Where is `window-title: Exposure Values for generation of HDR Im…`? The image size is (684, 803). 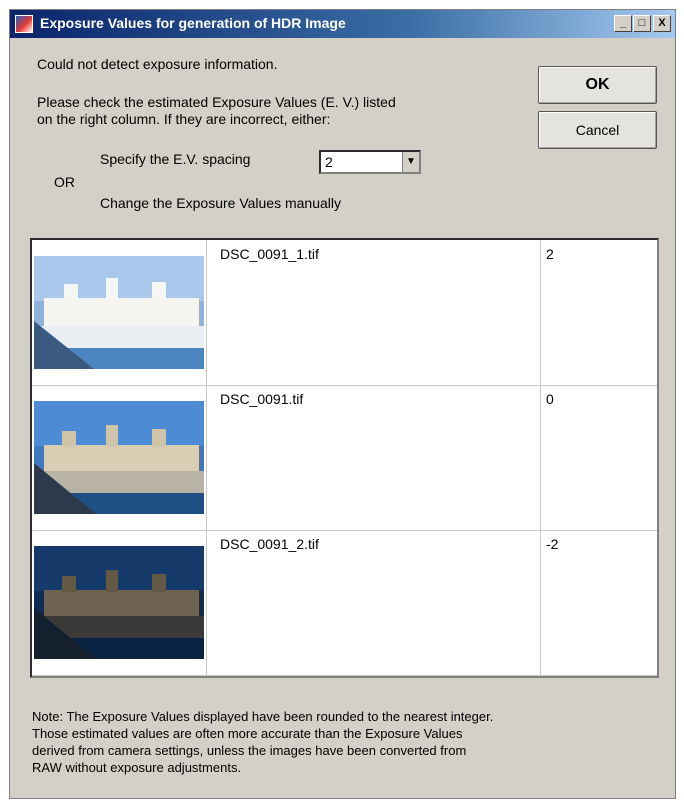
window-title: Exposure Values for generation of HDR Im… is located at coordinates (193, 23).